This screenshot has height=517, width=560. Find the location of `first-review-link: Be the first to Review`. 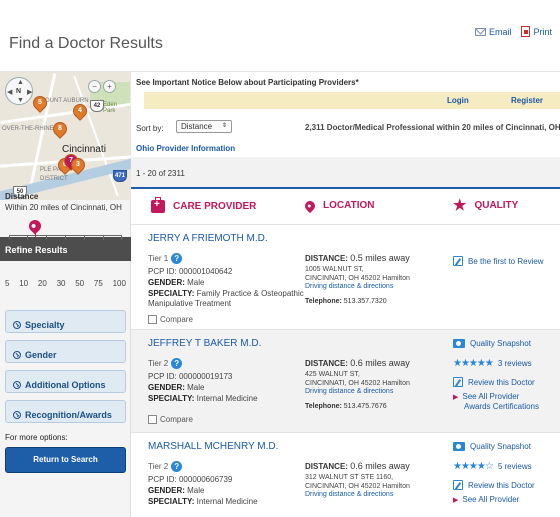

first-review-link: Be the first to Review is located at coordinates (498, 261).